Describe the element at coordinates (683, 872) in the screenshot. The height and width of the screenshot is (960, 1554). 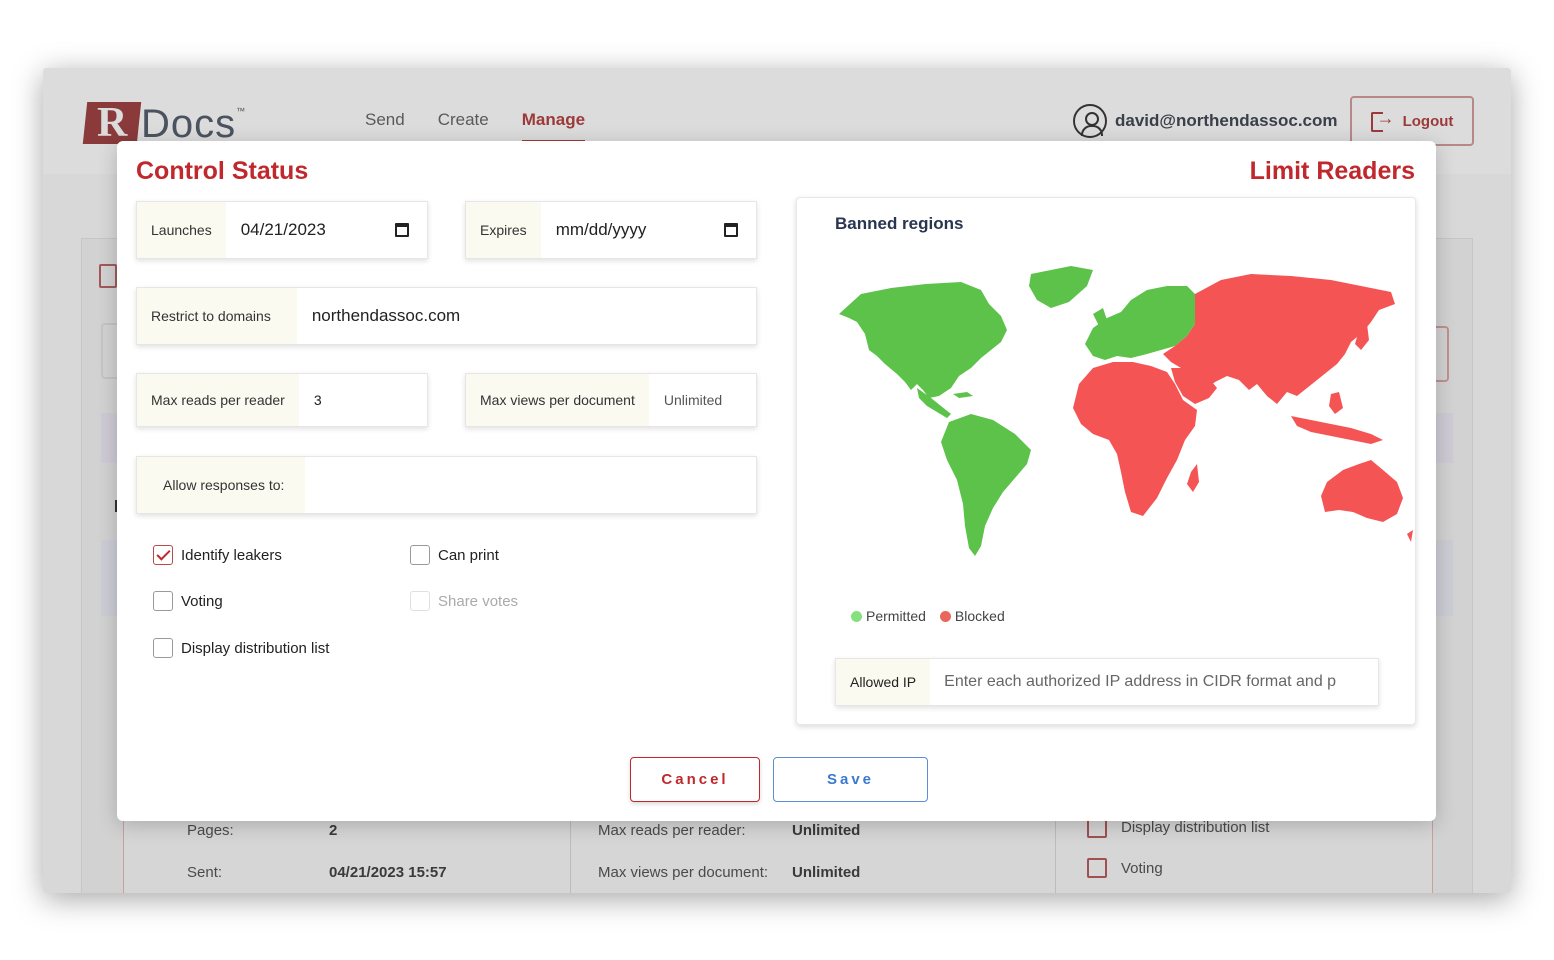
I see `bg-max-views-label: Max views per document:` at that location.